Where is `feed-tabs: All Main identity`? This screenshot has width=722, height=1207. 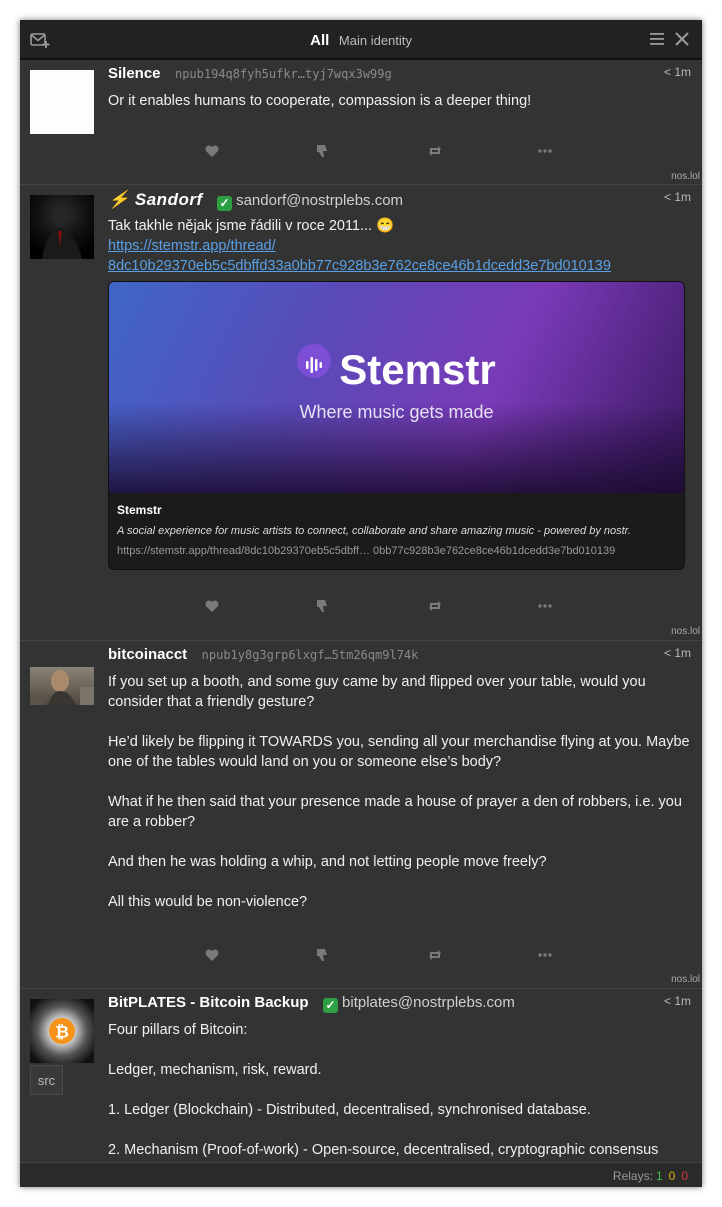 feed-tabs: All Main identity is located at coordinates (361, 40).